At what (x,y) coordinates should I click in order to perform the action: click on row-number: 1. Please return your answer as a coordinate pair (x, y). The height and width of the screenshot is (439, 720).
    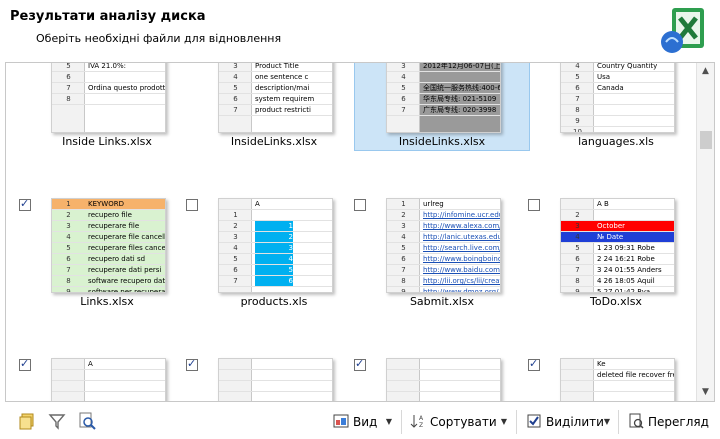
    Looking at the image, I should click on (403, 204).